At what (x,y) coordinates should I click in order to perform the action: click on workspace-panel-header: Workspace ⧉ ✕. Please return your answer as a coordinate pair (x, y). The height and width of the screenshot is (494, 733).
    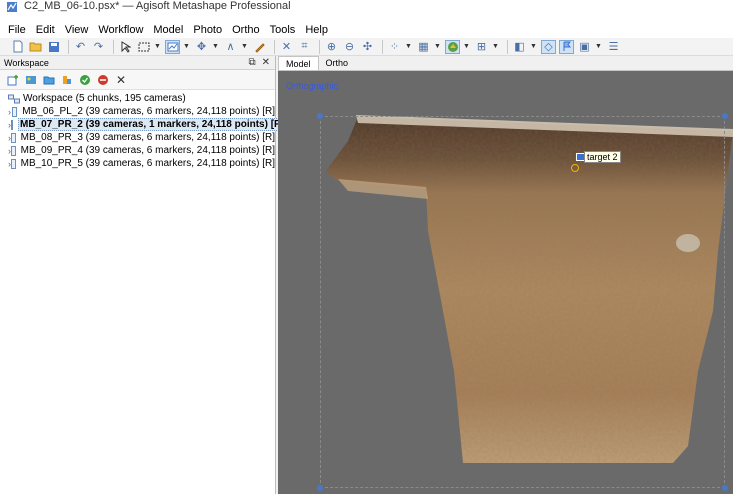
    Looking at the image, I should click on (137, 63).